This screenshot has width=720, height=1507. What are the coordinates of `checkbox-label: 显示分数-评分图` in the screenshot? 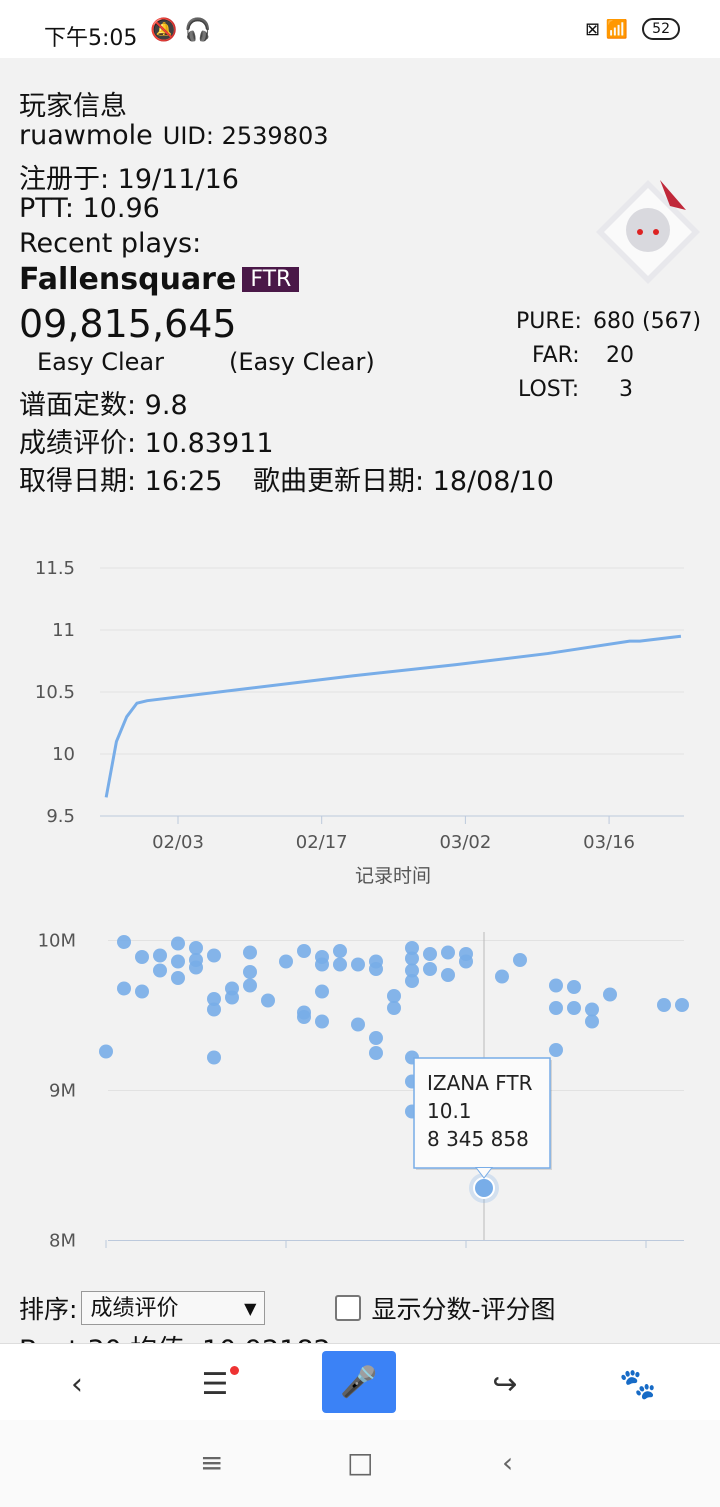 It's located at (463, 1308).